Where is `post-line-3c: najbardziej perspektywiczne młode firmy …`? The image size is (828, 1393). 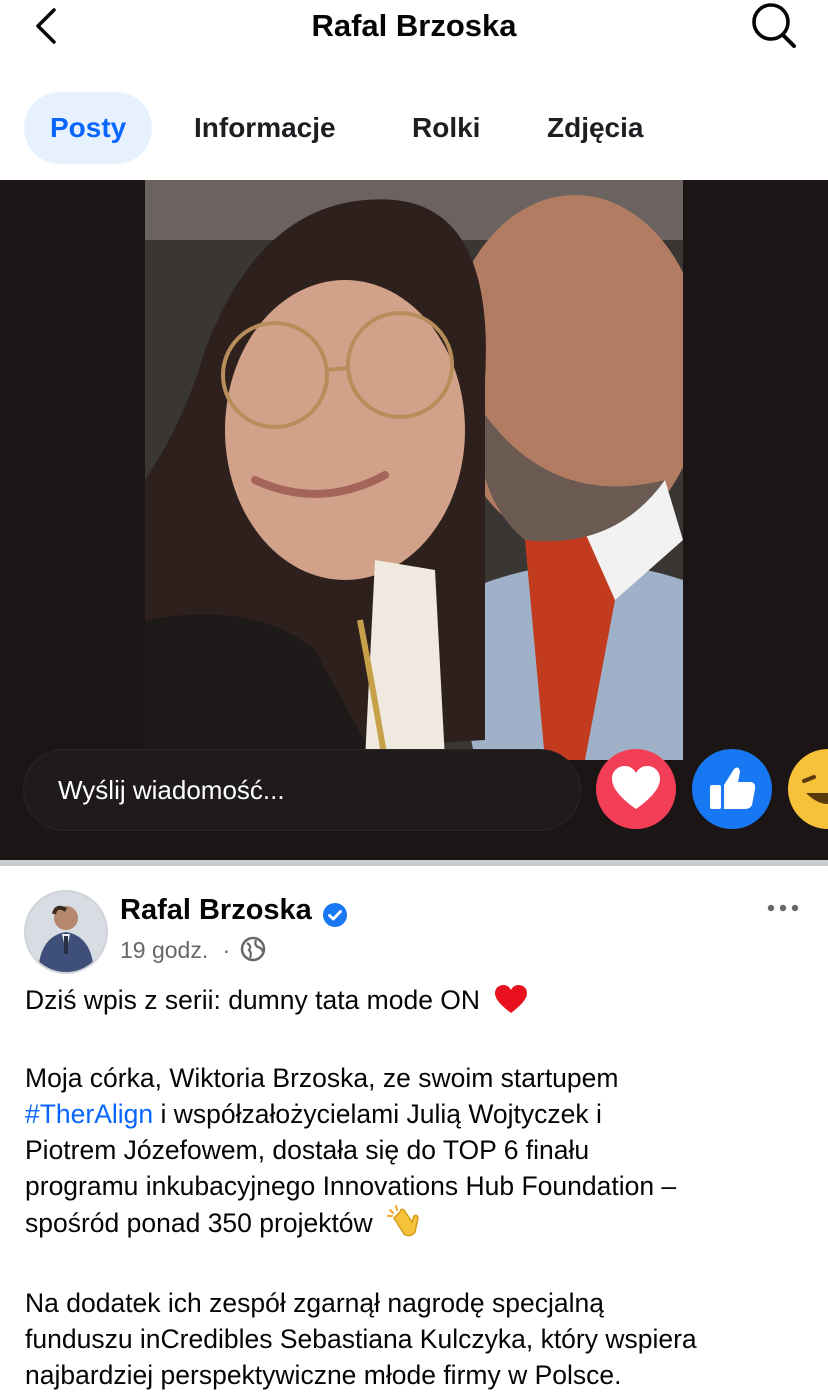
post-line-3c: najbardziej perspektywiczne młode firmy … is located at coordinates (323, 1375).